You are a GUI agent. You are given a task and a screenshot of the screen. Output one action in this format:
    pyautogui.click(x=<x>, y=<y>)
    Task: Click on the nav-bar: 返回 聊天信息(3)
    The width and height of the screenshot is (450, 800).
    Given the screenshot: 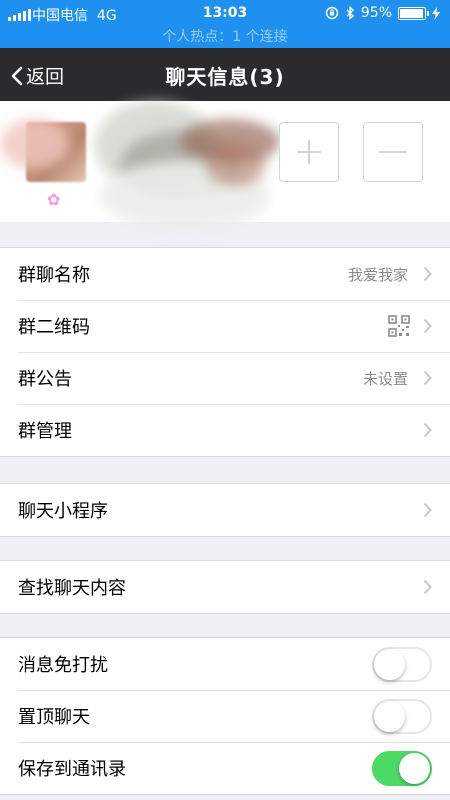 What is the action you would take?
    pyautogui.click(x=225, y=74)
    